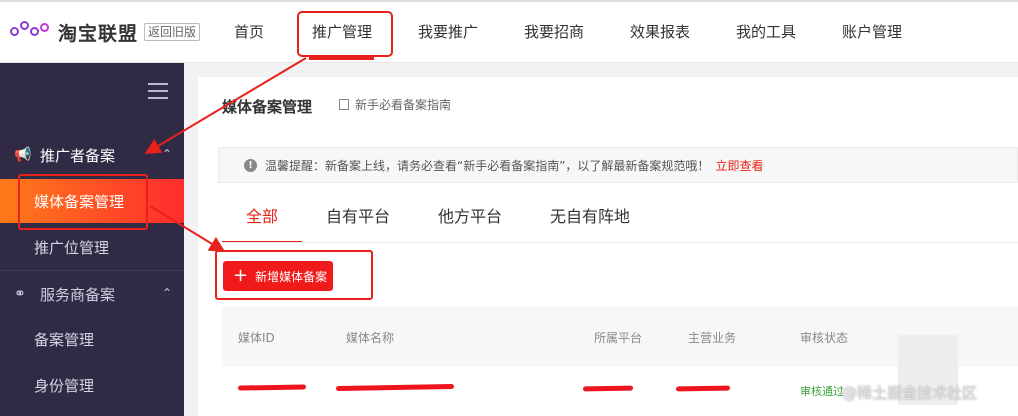 This screenshot has height=416, width=1018. What do you see at coordinates (341, 58) in the screenshot?
I see `nav-active-underline` at bounding box center [341, 58].